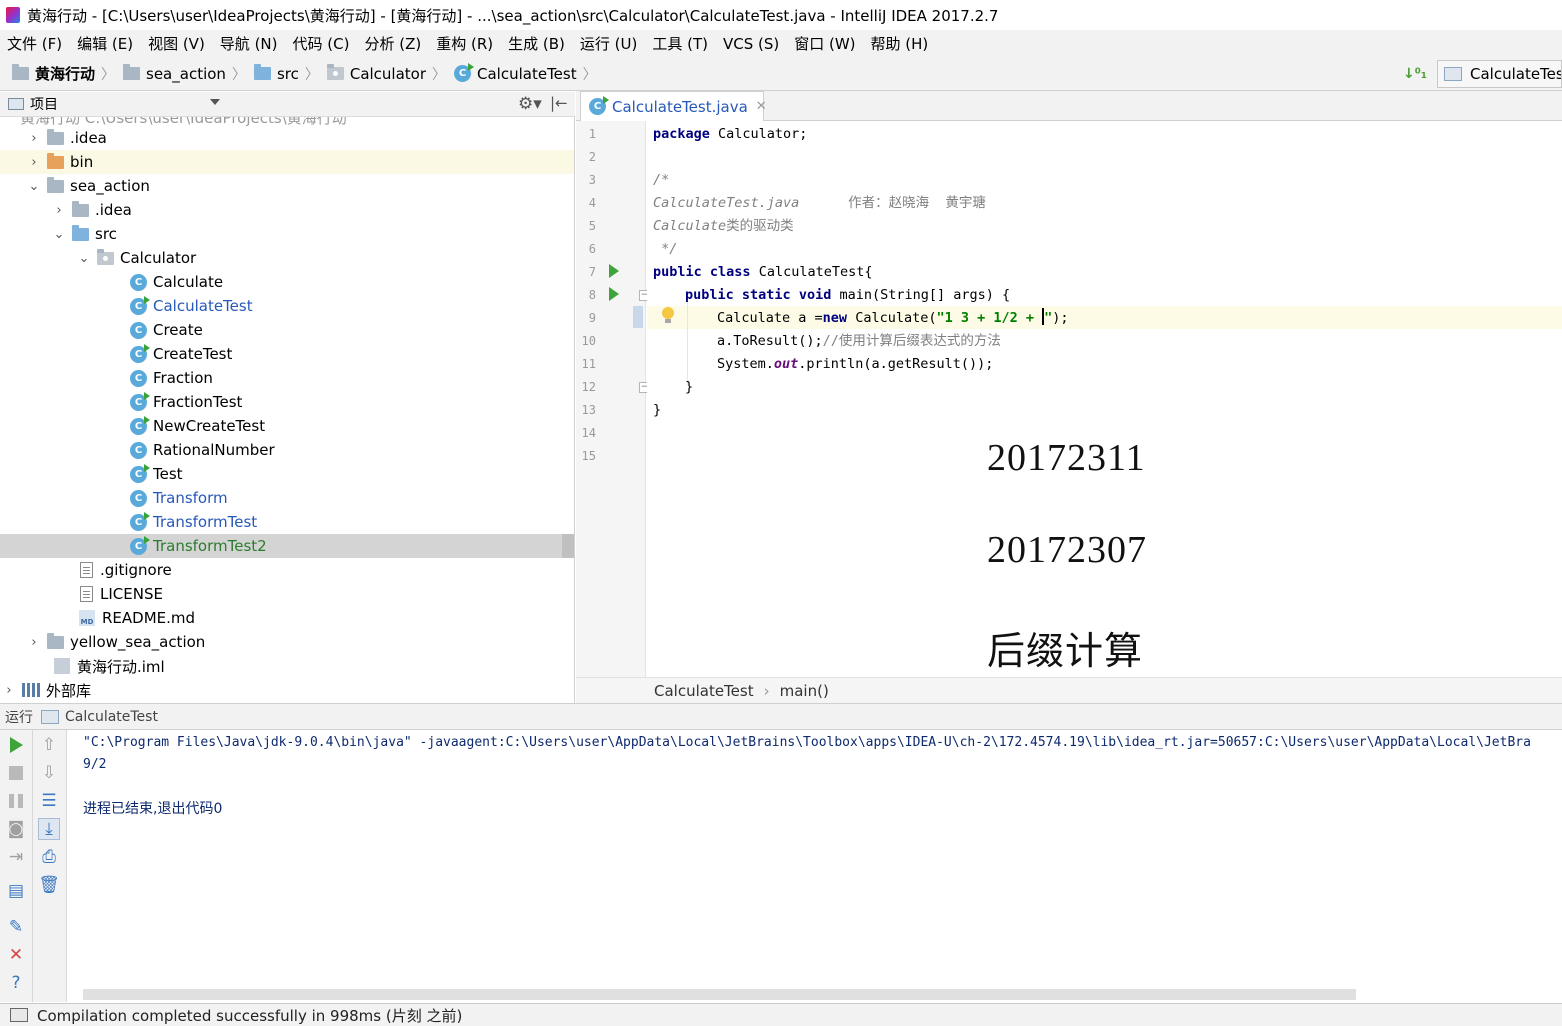  I want to click on project-panel-title: 项目, so click(44, 104).